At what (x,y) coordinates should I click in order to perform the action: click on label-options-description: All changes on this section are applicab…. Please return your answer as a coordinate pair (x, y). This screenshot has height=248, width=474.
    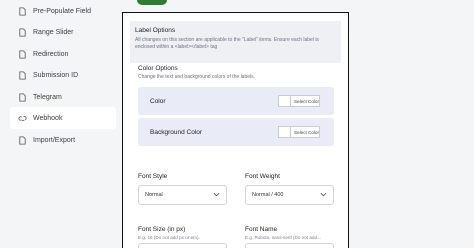
    Looking at the image, I should click on (227, 43).